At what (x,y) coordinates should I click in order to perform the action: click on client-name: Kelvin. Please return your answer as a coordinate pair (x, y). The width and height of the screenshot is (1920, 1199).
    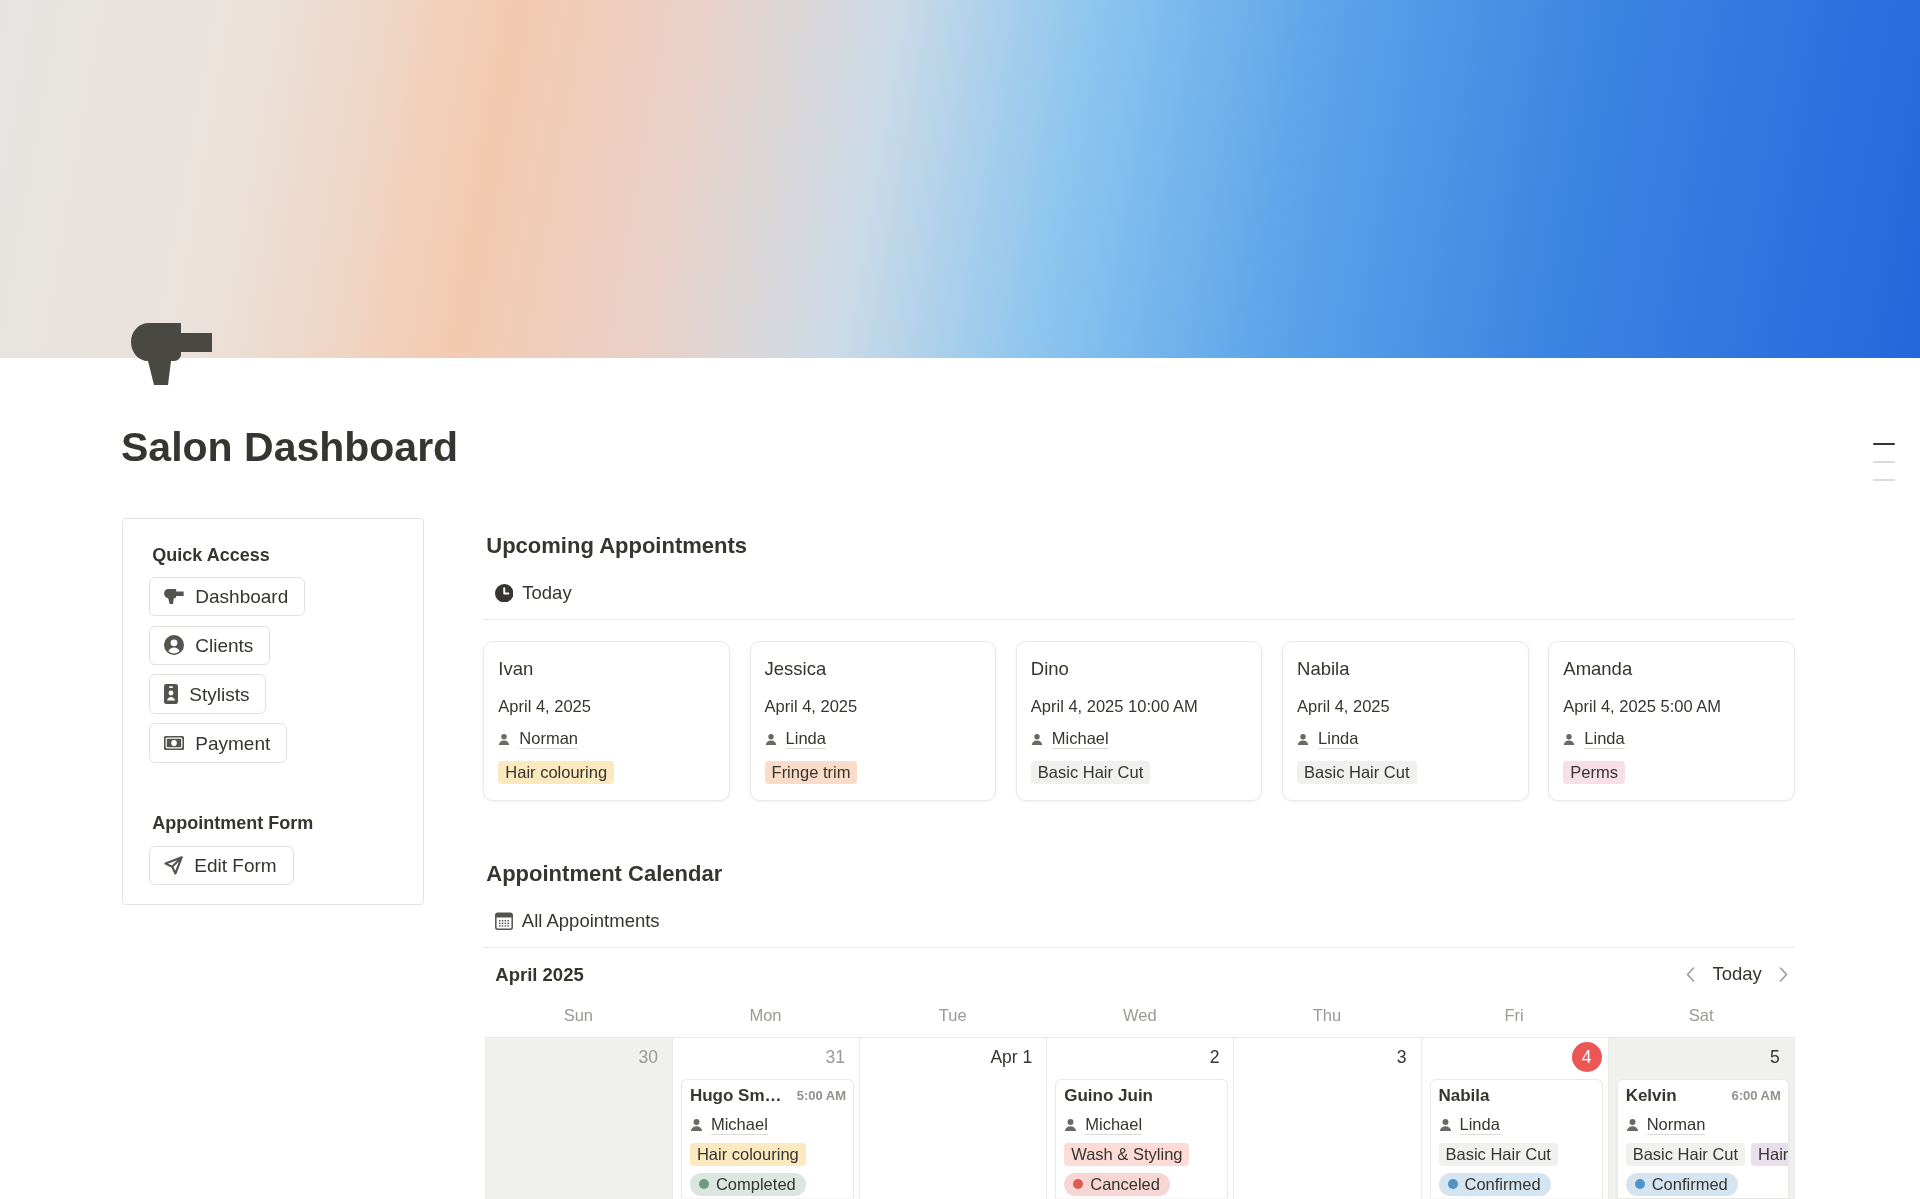
    Looking at the image, I should click on (1651, 1095).